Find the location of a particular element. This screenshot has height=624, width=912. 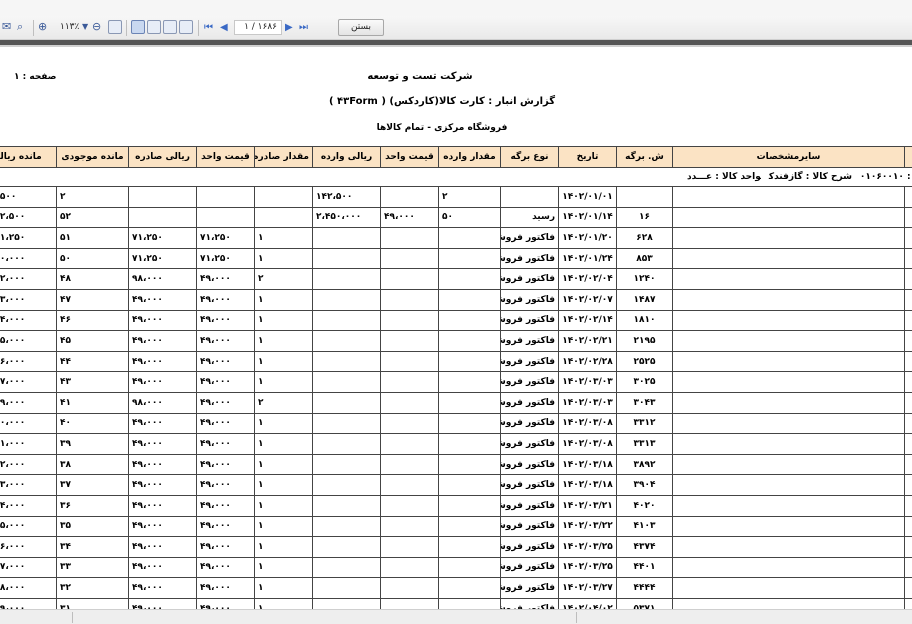

cell-balance-qty: ۳۲ is located at coordinates (92, 588).